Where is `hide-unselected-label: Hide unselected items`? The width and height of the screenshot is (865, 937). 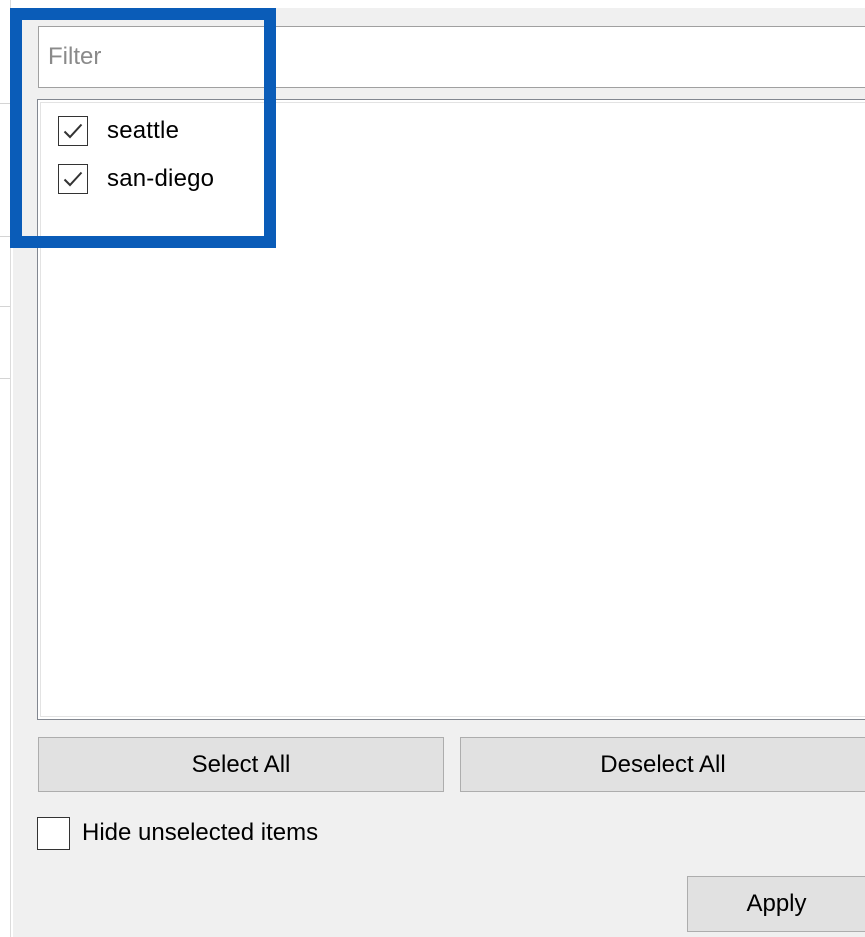 hide-unselected-label: Hide unselected items is located at coordinates (200, 832).